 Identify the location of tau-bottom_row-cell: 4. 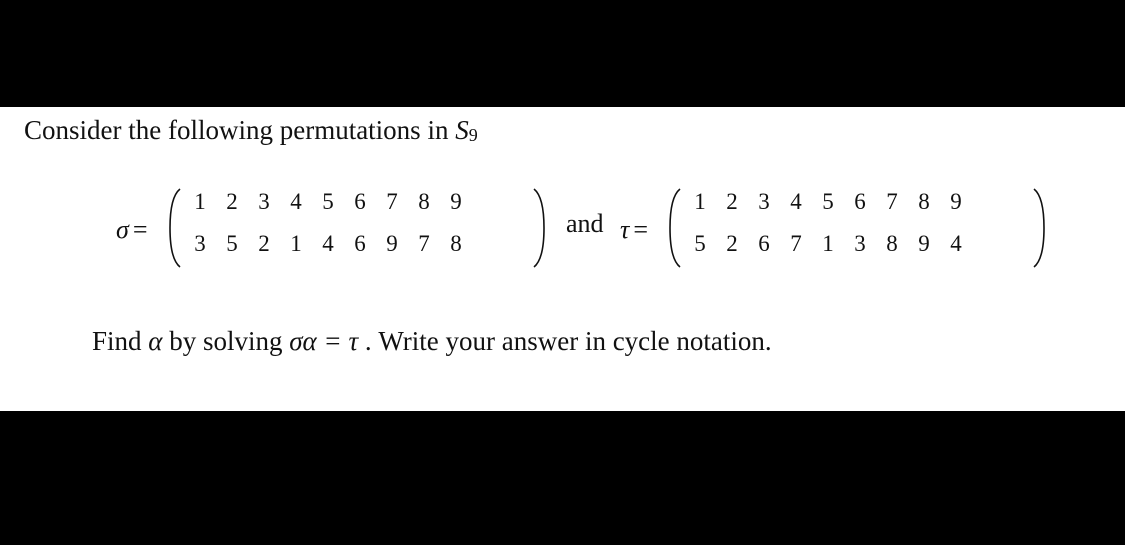
(956, 243).